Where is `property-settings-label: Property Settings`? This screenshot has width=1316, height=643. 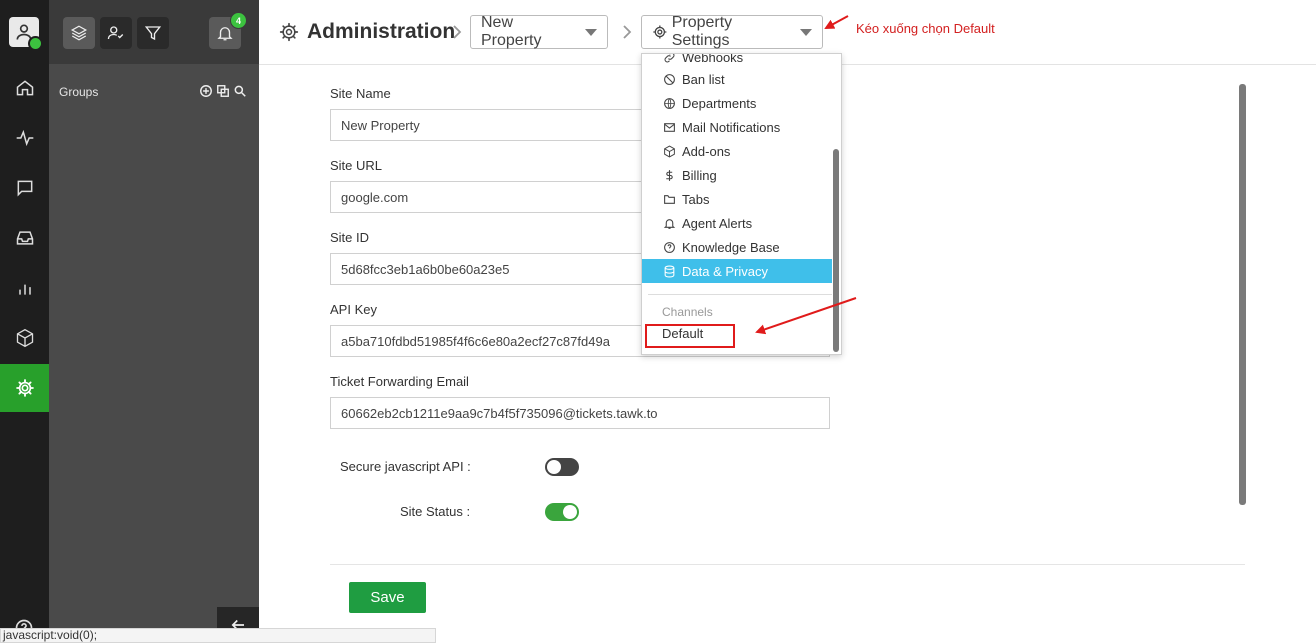 property-settings-label: Property Settings is located at coordinates (702, 31).